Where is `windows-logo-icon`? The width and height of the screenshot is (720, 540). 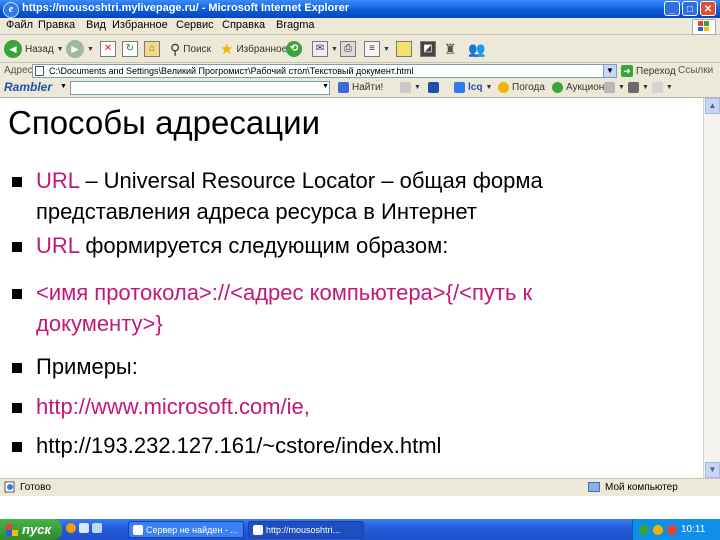
windows-logo-icon is located at coordinates (704, 27).